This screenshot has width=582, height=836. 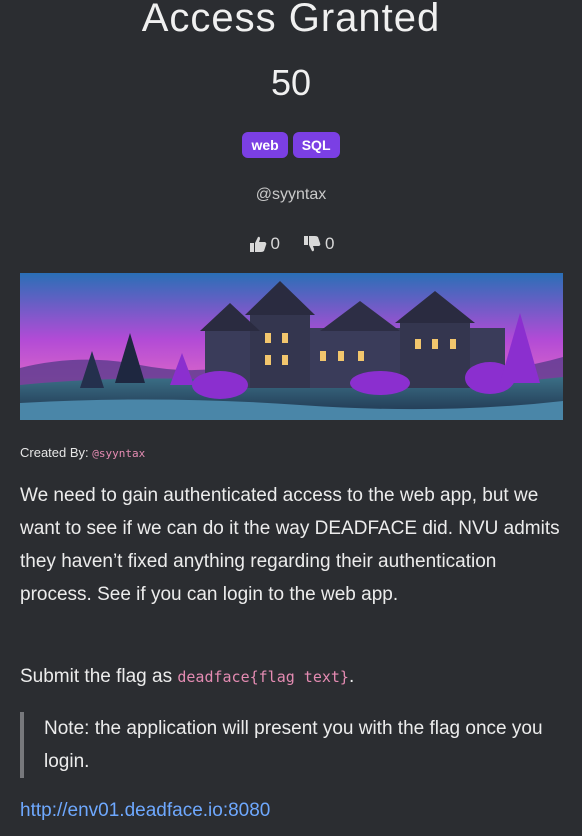 What do you see at coordinates (145, 811) in the screenshot?
I see `challenge-url-link: http://env01.deadface.io:8080` at bounding box center [145, 811].